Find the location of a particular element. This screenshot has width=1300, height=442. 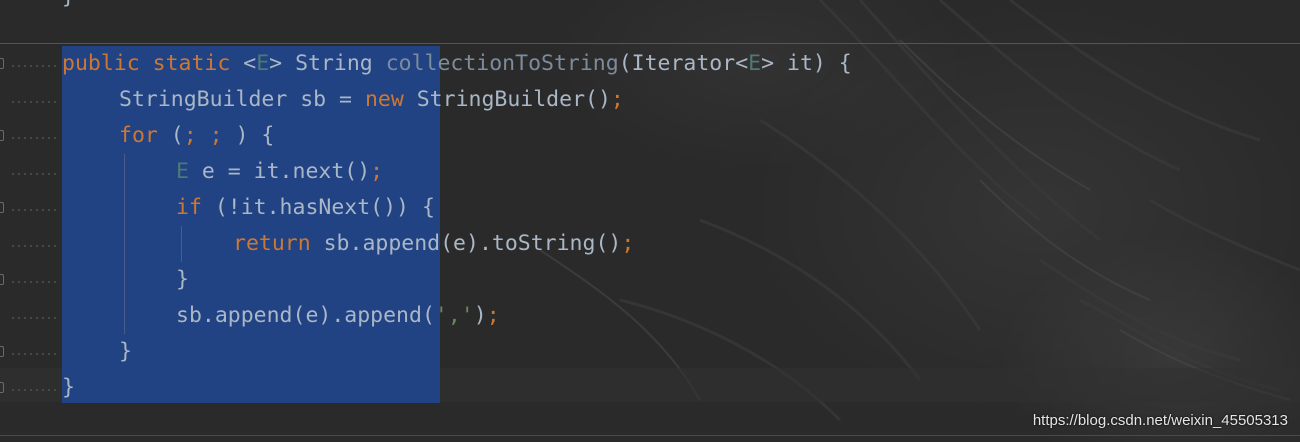

code-text: for (; ; ) { is located at coordinates (168, 135).